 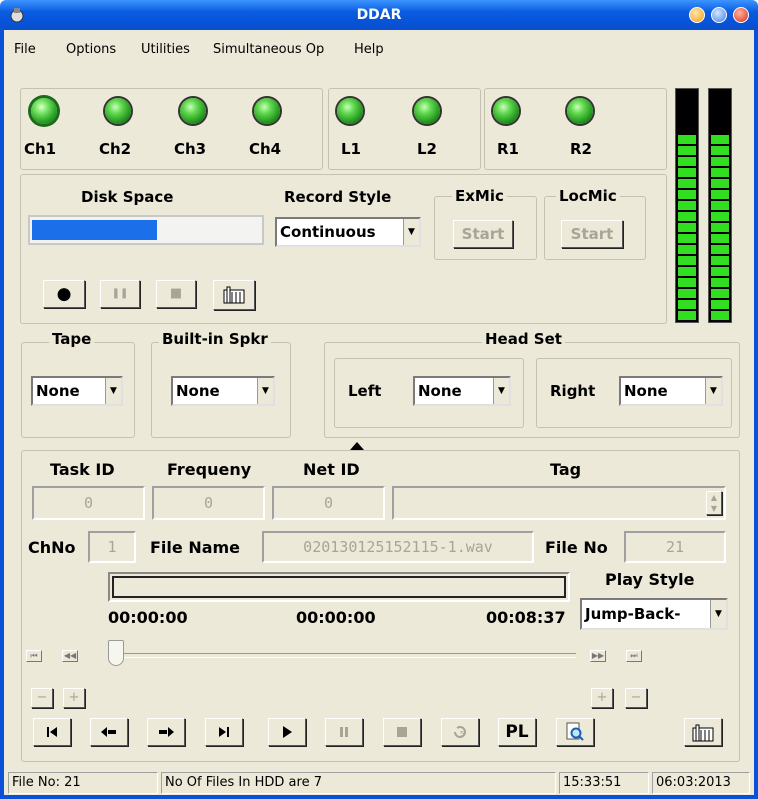 I want to click on record-style-select: Continuous ▼, so click(x=348, y=232).